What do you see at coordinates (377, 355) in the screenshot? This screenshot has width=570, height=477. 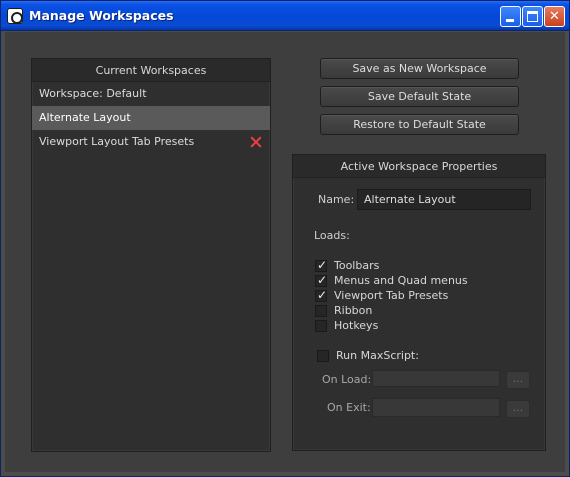 I see `run-maxscript-label: Run MaxScript:` at bounding box center [377, 355].